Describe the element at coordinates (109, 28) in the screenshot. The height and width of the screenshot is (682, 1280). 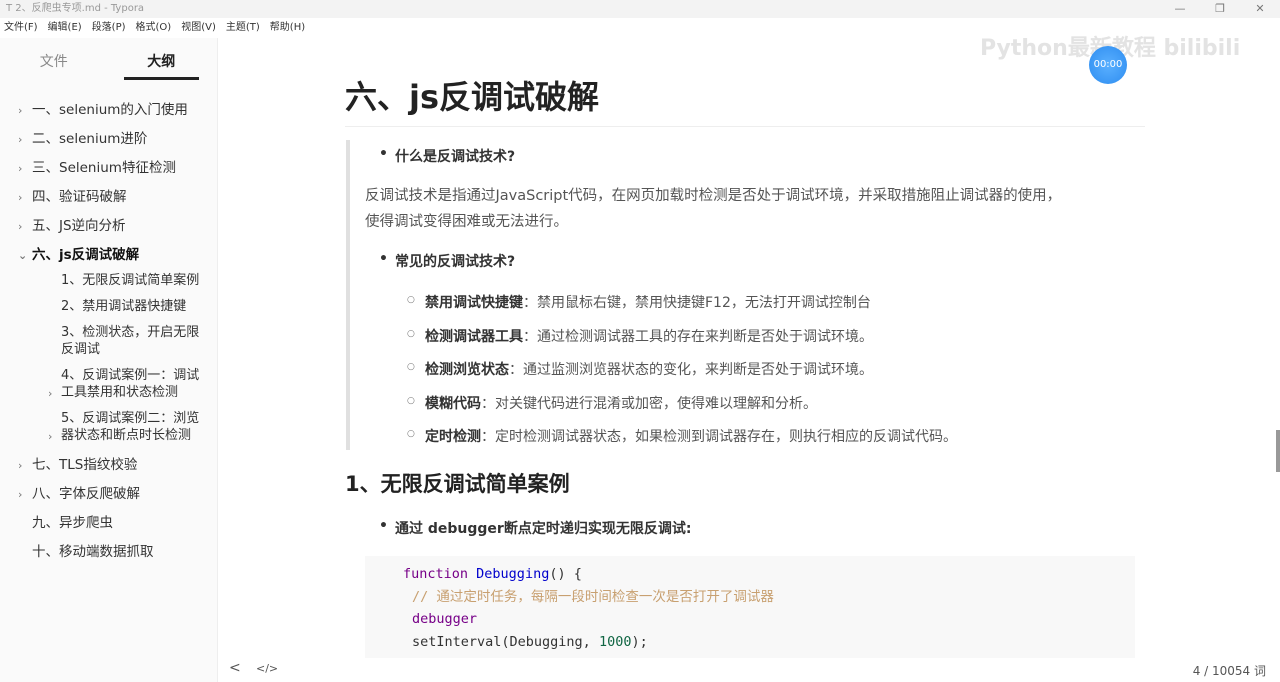
I see `menu-paragraph: 段落(P)` at that location.